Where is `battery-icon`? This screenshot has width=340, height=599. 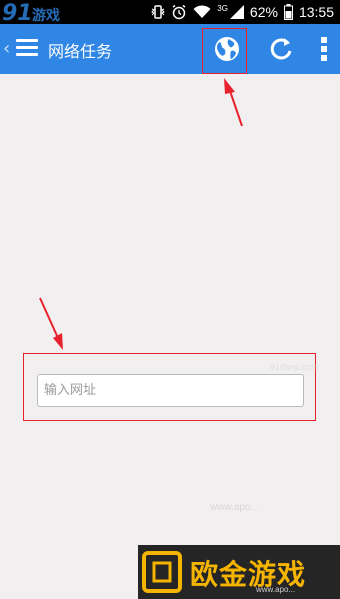 battery-icon is located at coordinates (288, 12).